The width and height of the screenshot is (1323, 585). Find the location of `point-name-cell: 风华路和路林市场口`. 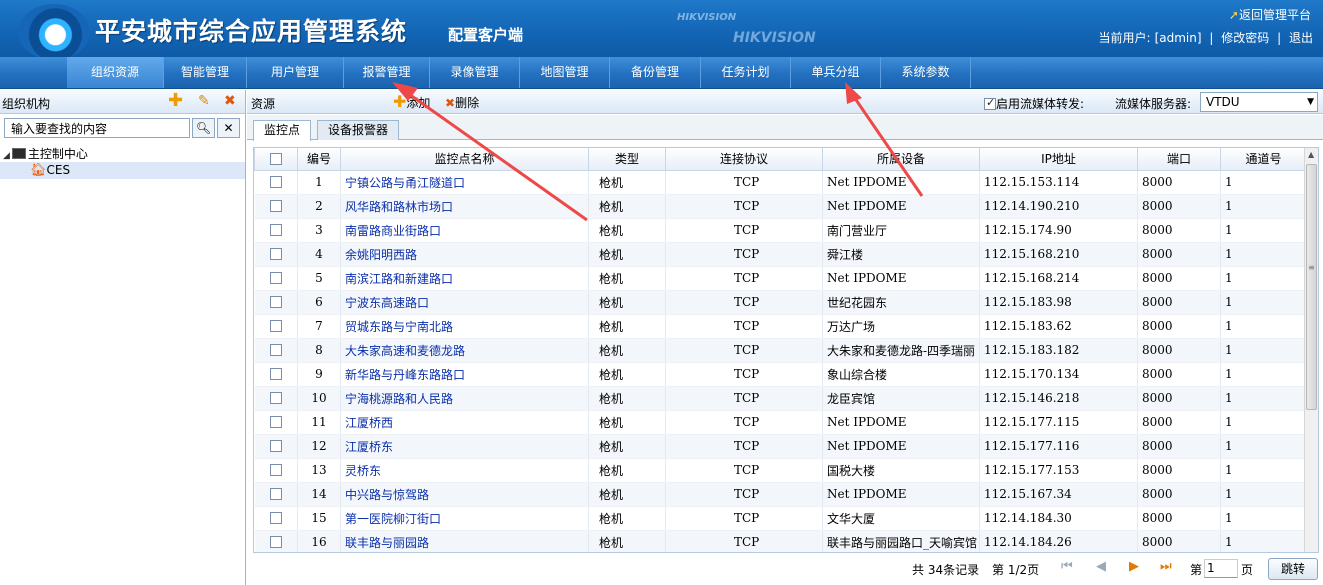

point-name-cell: 风华路和路林市场口 is located at coordinates (464, 206).